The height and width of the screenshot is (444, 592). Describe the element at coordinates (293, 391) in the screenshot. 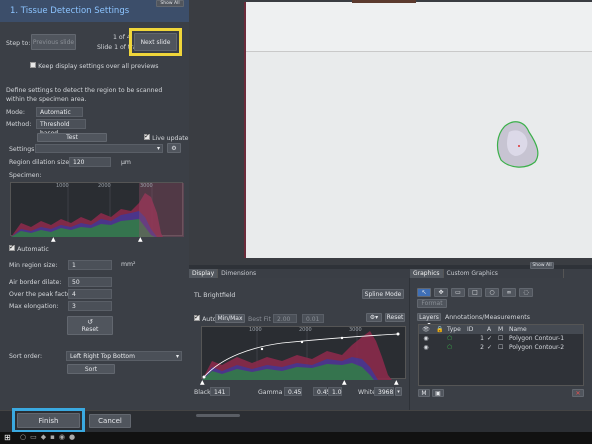

I see `gamma-field: 0.45` at that location.